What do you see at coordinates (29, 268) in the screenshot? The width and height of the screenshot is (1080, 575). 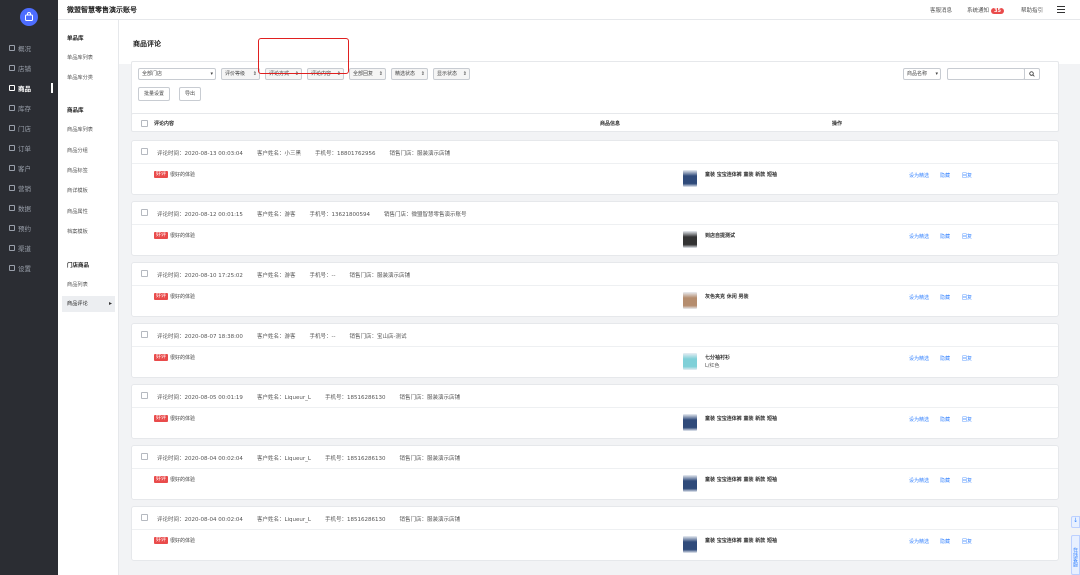 I see `nav-item-settings: 设置` at bounding box center [29, 268].